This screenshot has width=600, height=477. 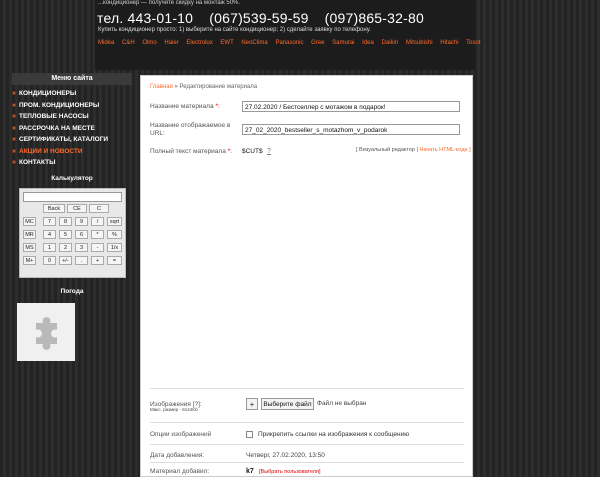 What do you see at coordinates (72, 94) in the screenshot?
I see `menu-item-conditioners: КОНДИЦИОНЕРЫ` at bounding box center [72, 94].